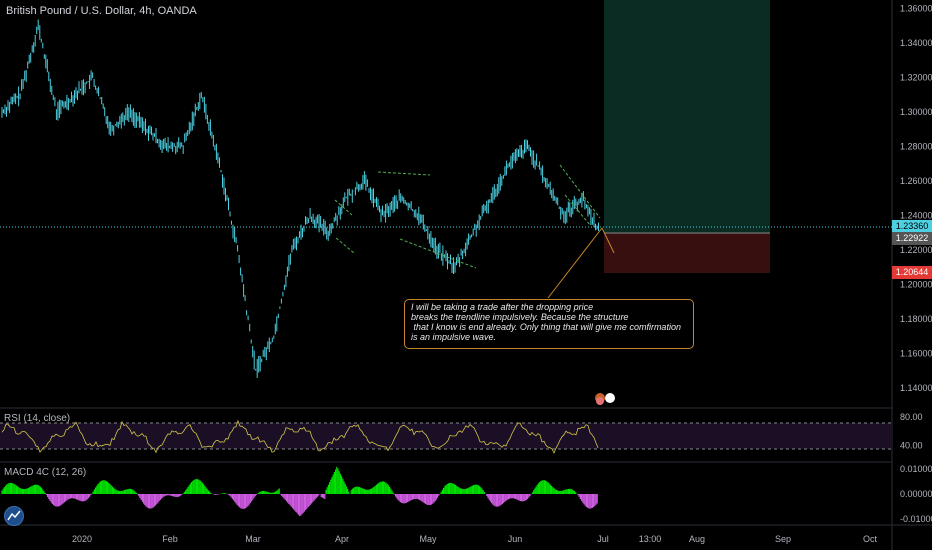  I want to click on macd-tick-label: 0.01000, so click(916, 469).